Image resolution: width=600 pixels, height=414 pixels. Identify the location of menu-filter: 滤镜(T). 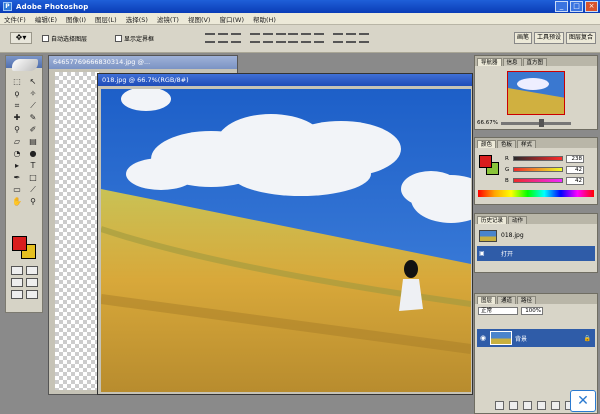
(168, 19).